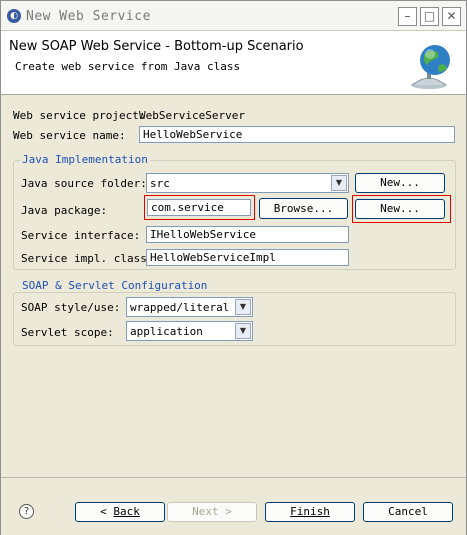  I want to click on back-label: Back, so click(126, 511).